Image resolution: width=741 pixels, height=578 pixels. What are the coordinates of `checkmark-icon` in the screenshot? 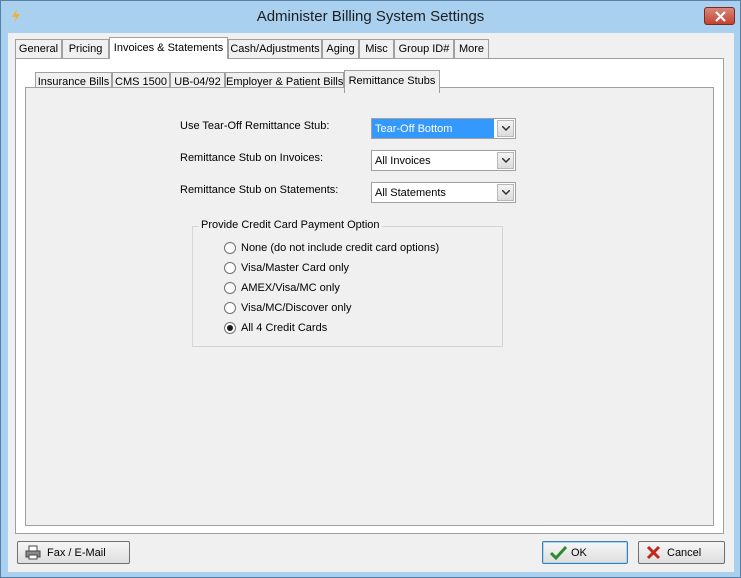 It's located at (558, 554).